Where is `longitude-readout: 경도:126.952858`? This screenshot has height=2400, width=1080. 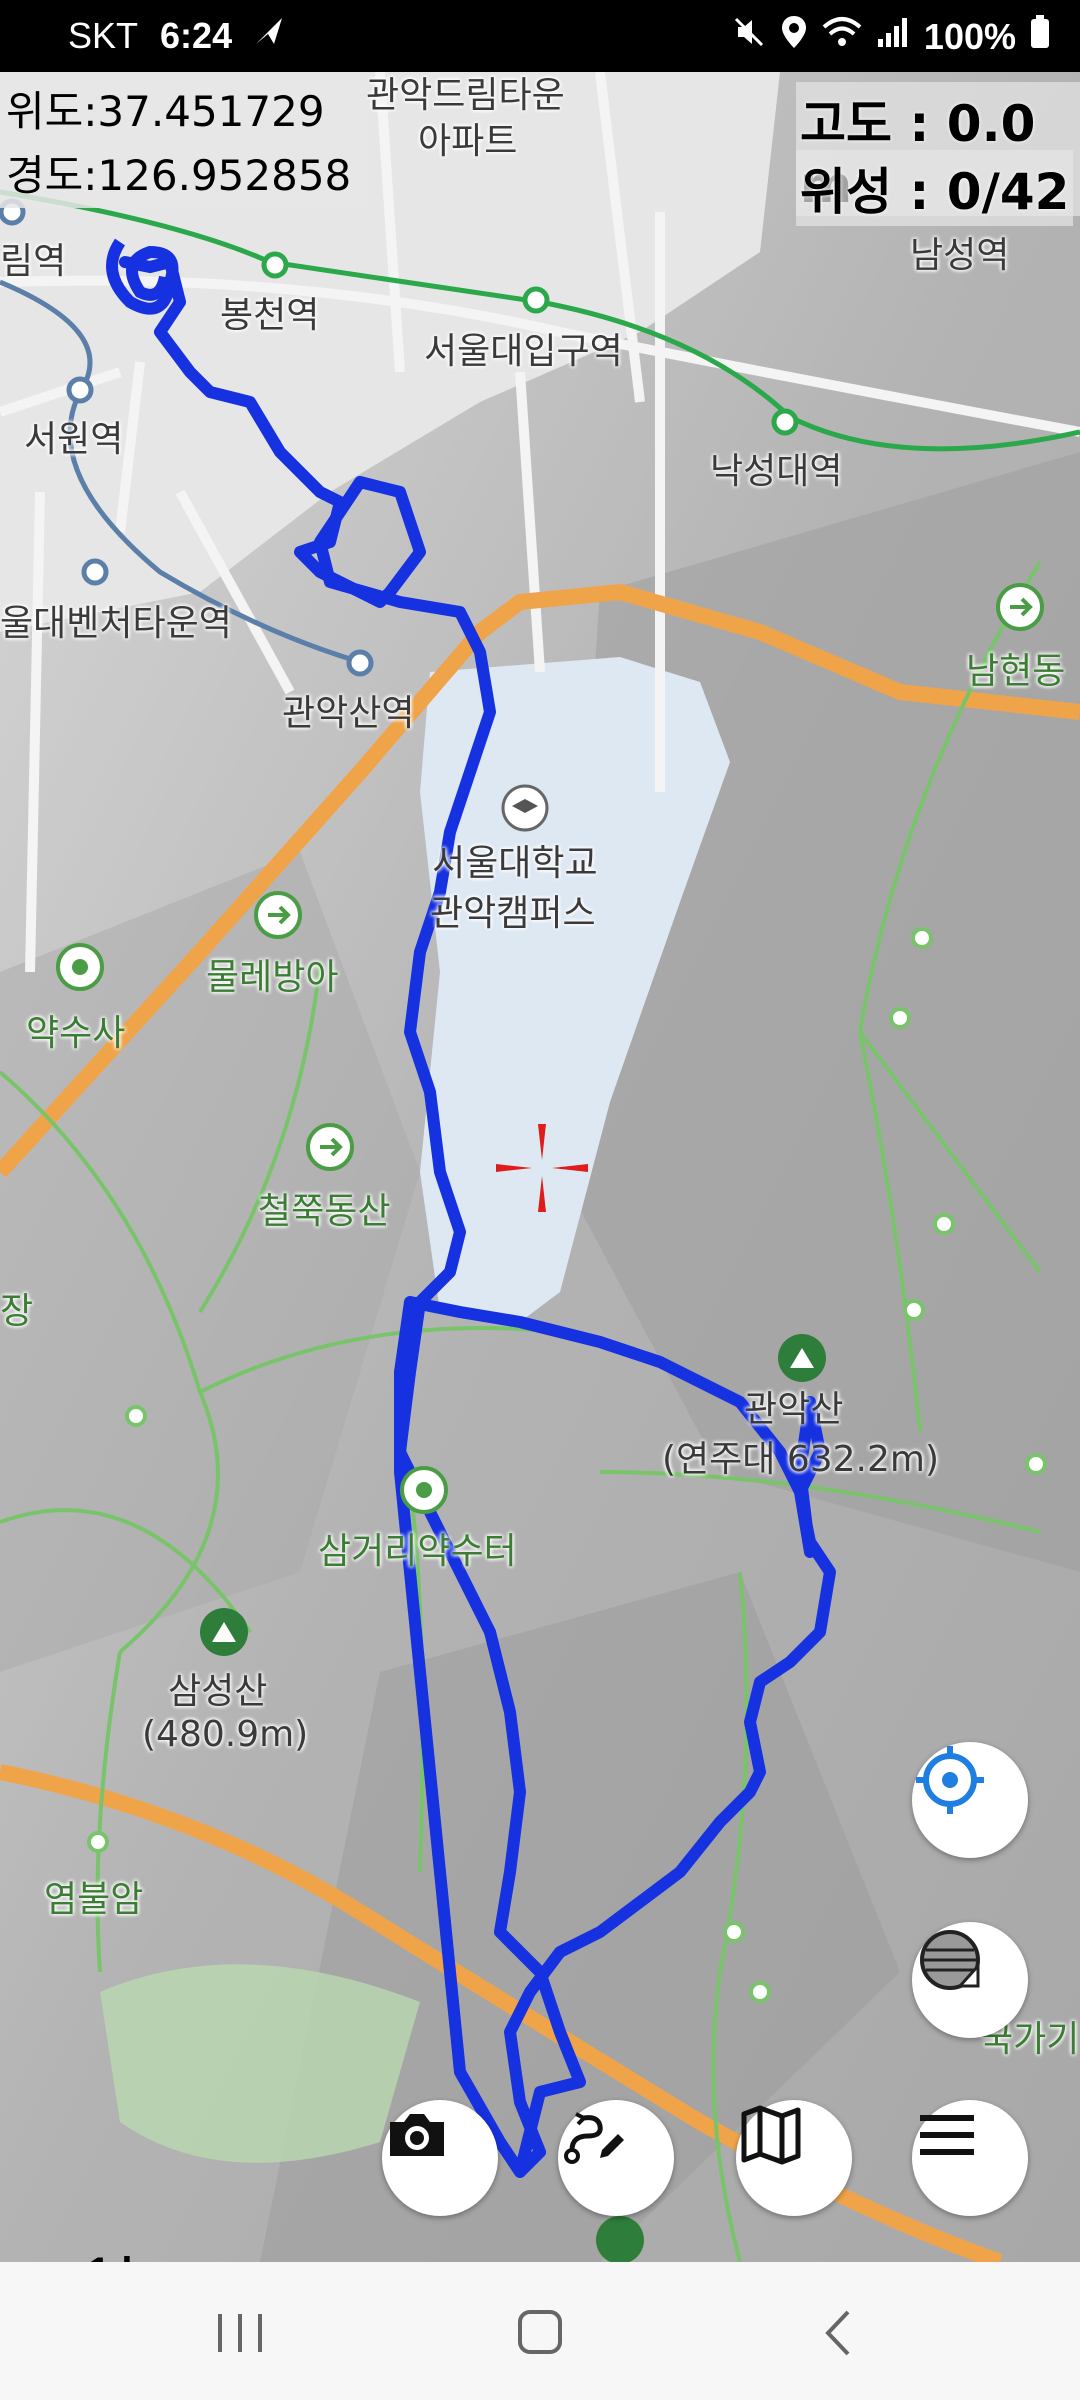
longitude-readout: 경도:126.952858 is located at coordinates (179, 175).